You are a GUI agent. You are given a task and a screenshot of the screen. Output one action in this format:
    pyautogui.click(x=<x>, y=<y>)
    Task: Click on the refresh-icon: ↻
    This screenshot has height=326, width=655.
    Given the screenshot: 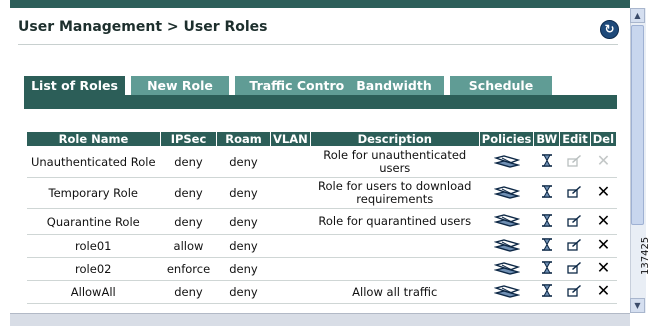 What is the action you would take?
    pyautogui.click(x=609, y=29)
    